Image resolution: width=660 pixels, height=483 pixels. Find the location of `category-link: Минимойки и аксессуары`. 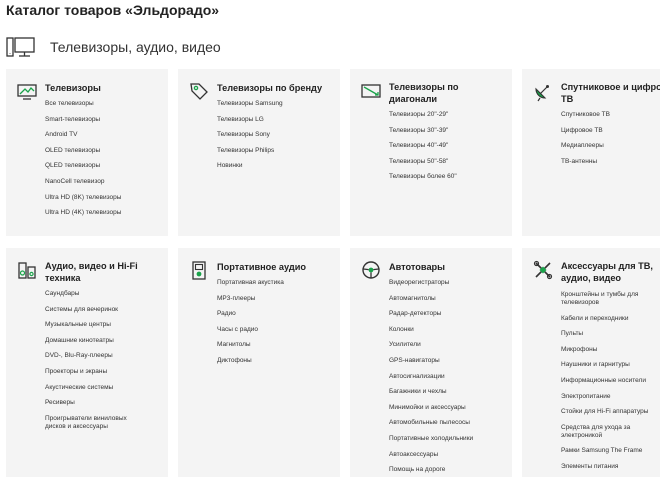

category-link: Минимойки и аксессуары is located at coordinates (449, 408).